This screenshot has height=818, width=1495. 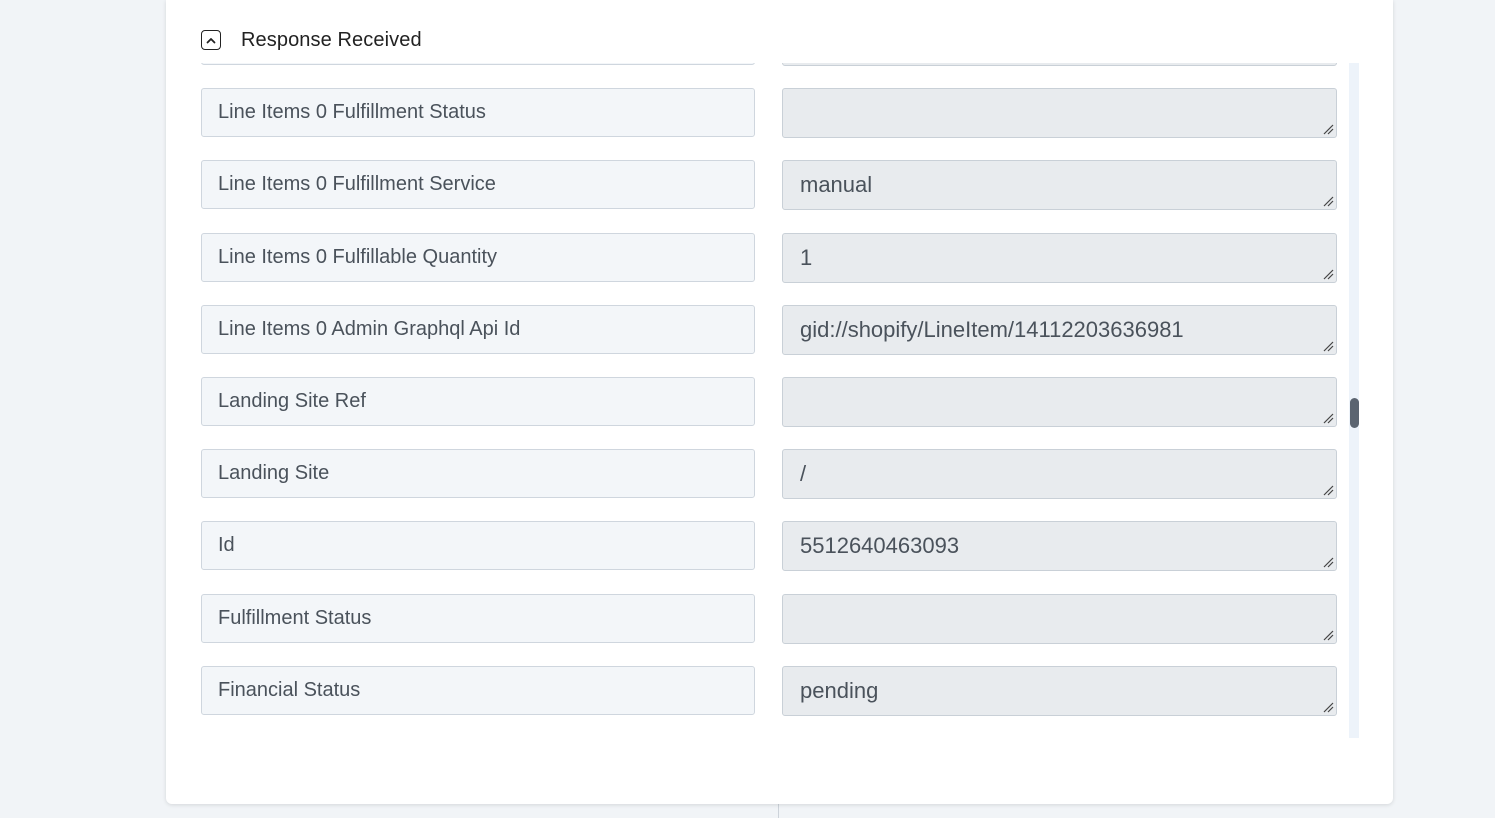 I want to click on field-row: Line Items 0 Fulfillment Service manual, so click(x=769, y=196).